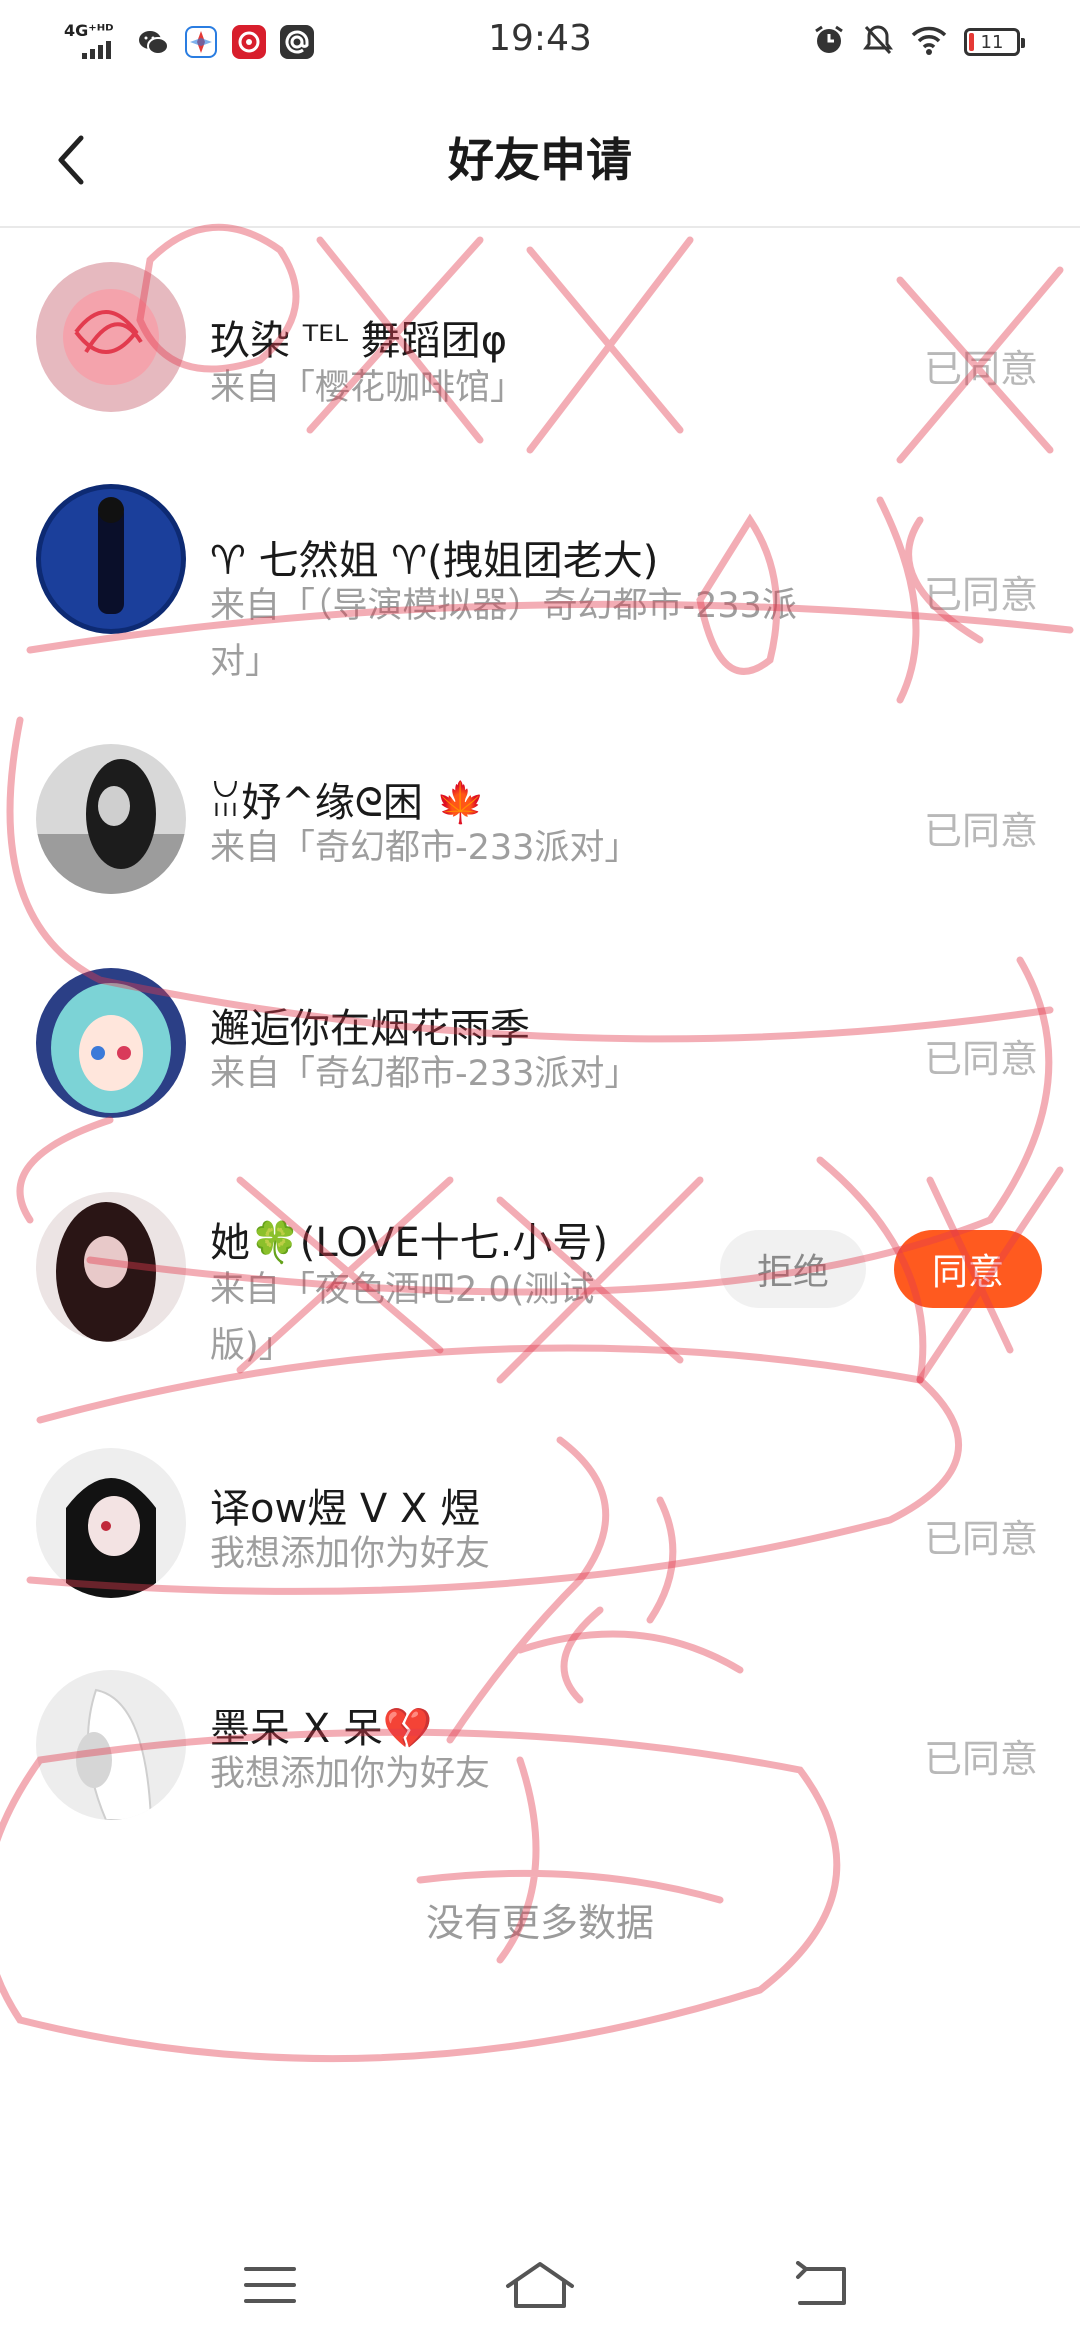 The height and width of the screenshot is (2340, 1080). I want to click on status-right: 11, so click(918, 42).